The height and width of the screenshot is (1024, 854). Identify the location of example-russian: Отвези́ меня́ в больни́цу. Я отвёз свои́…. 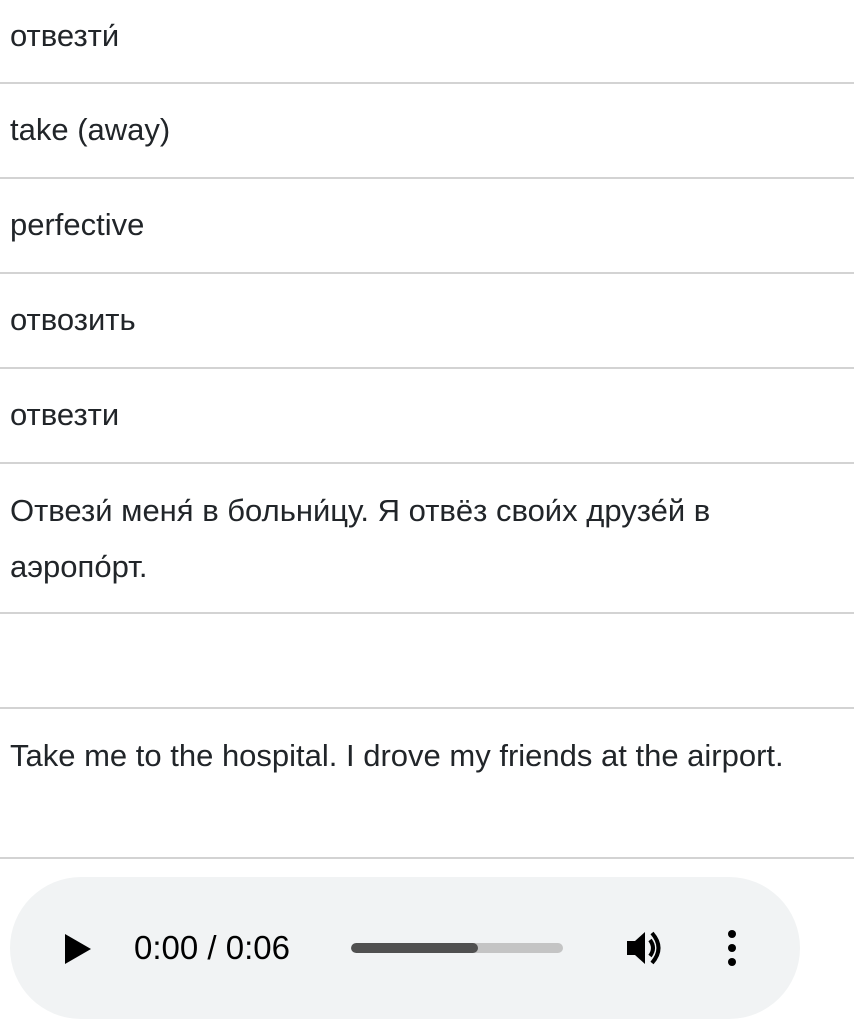
(360, 538).